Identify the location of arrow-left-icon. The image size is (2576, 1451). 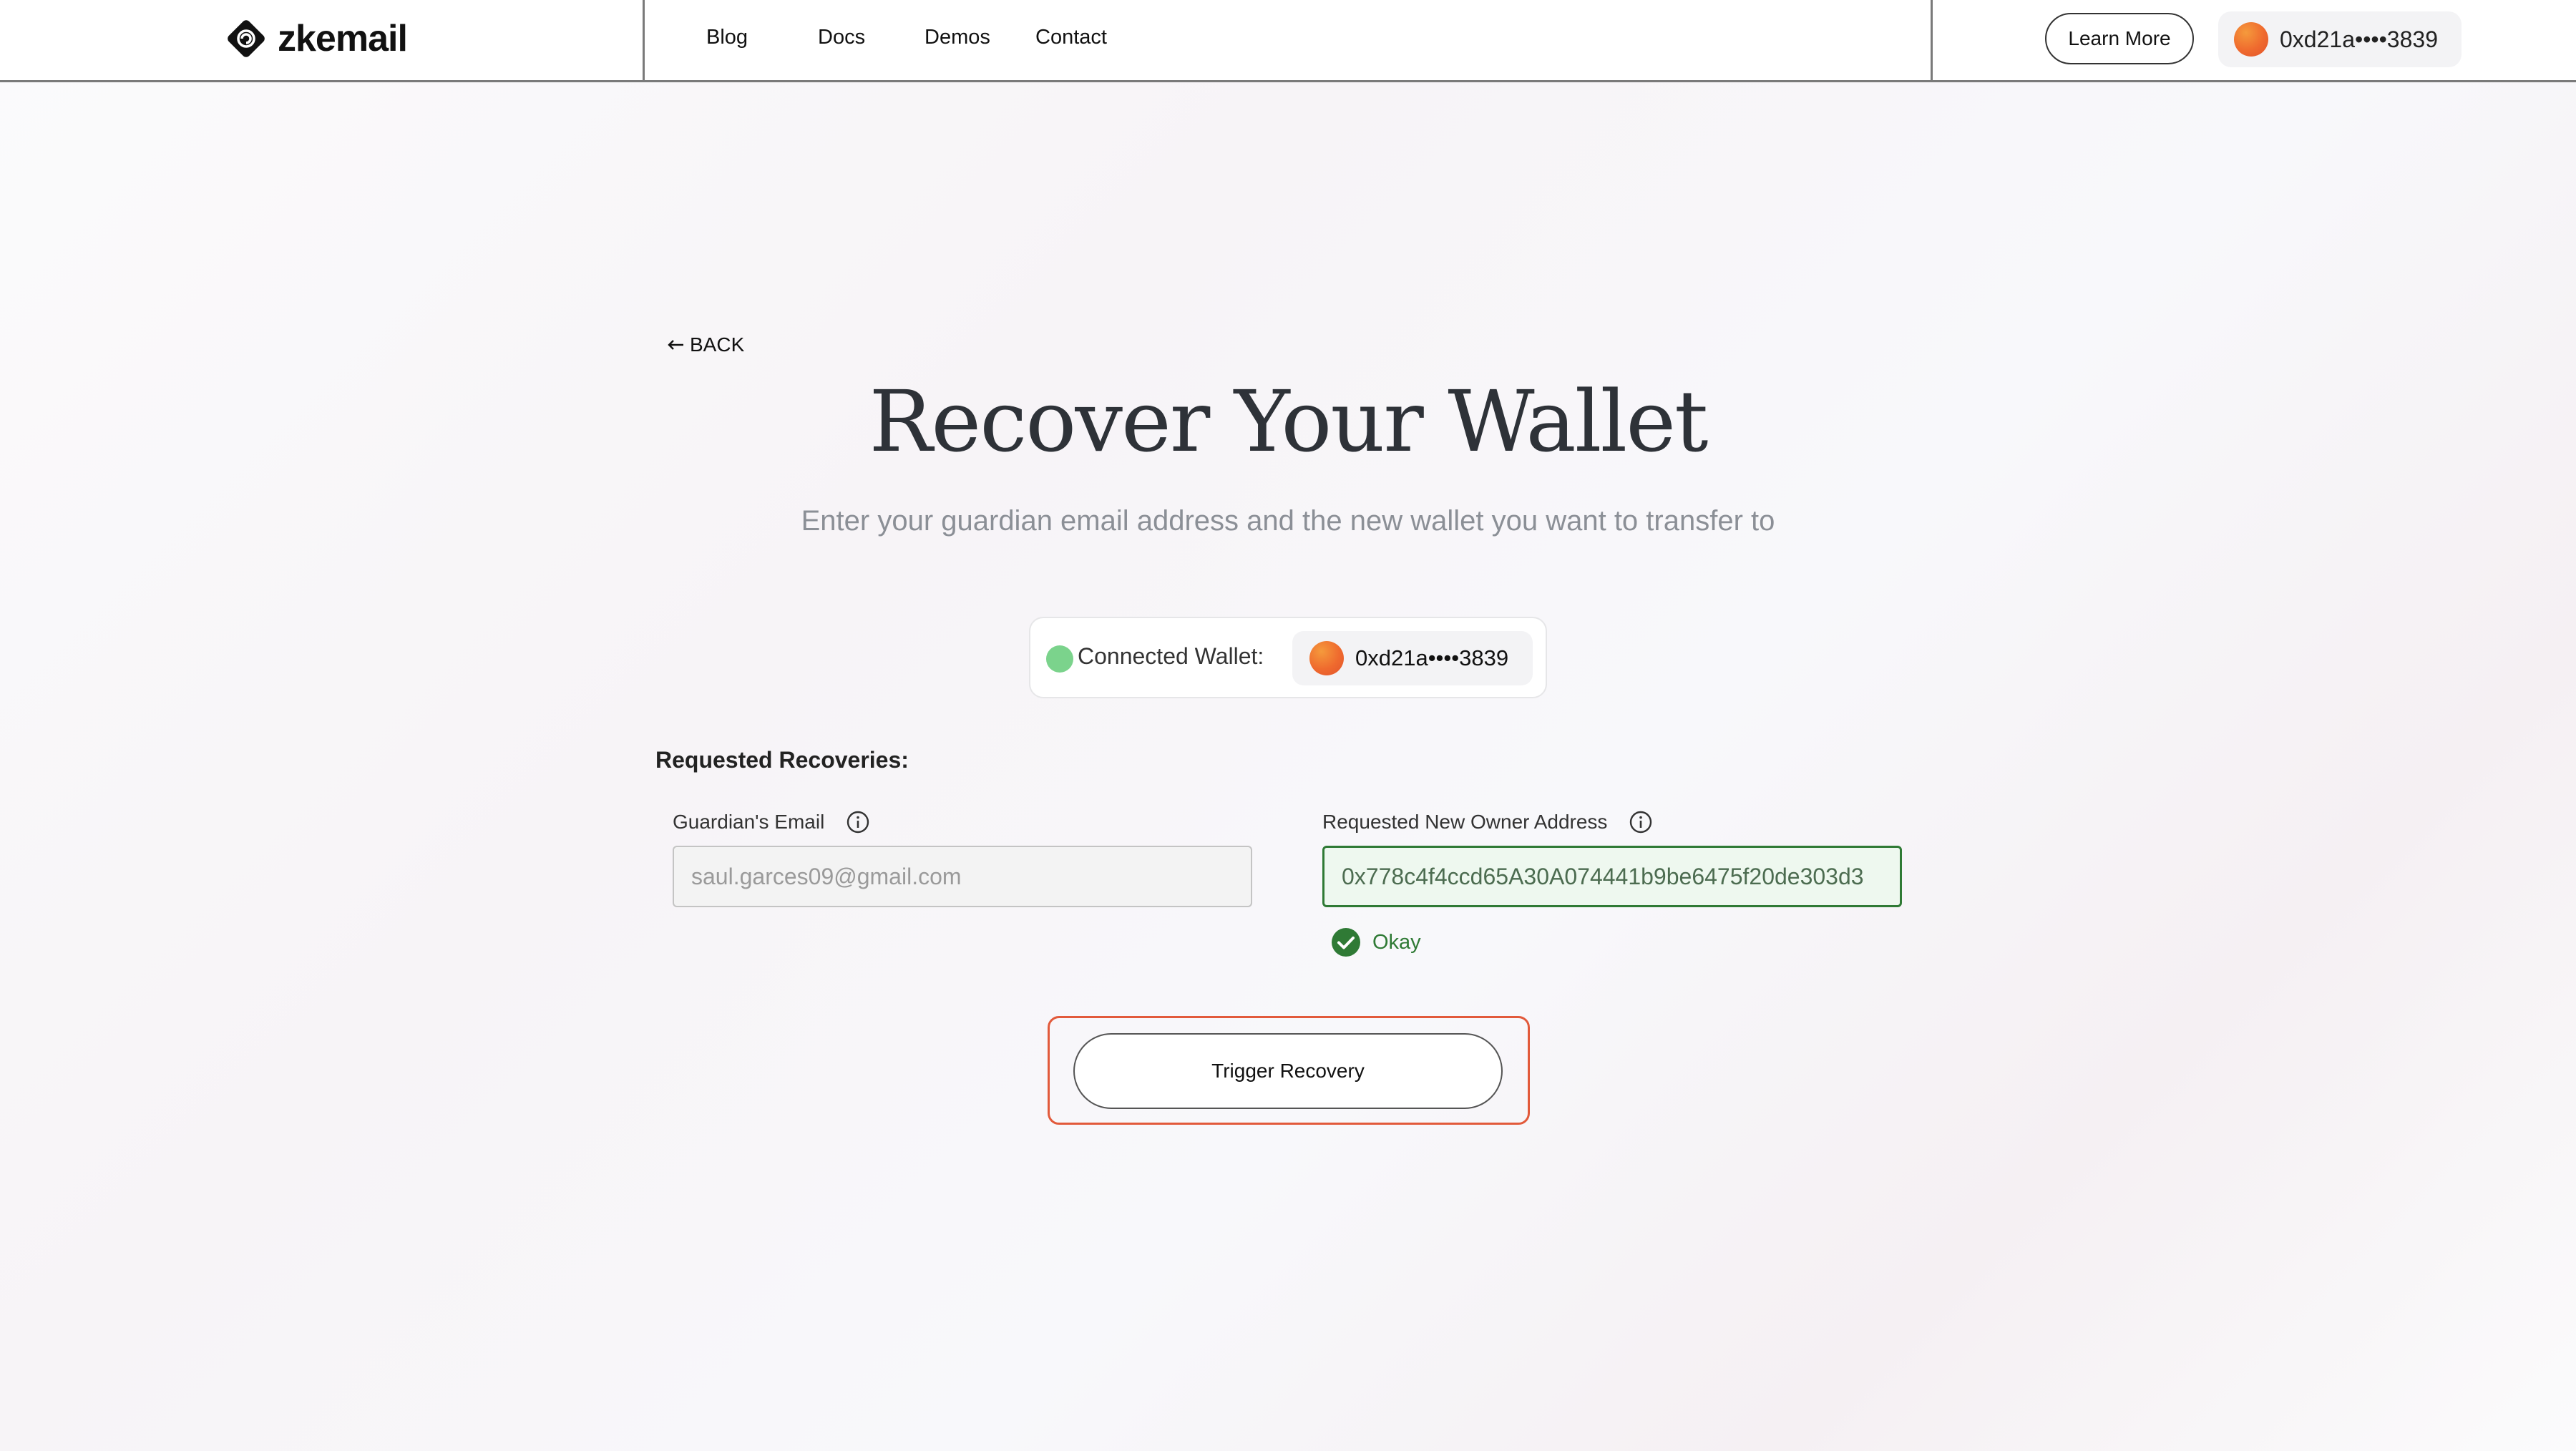
(675, 345).